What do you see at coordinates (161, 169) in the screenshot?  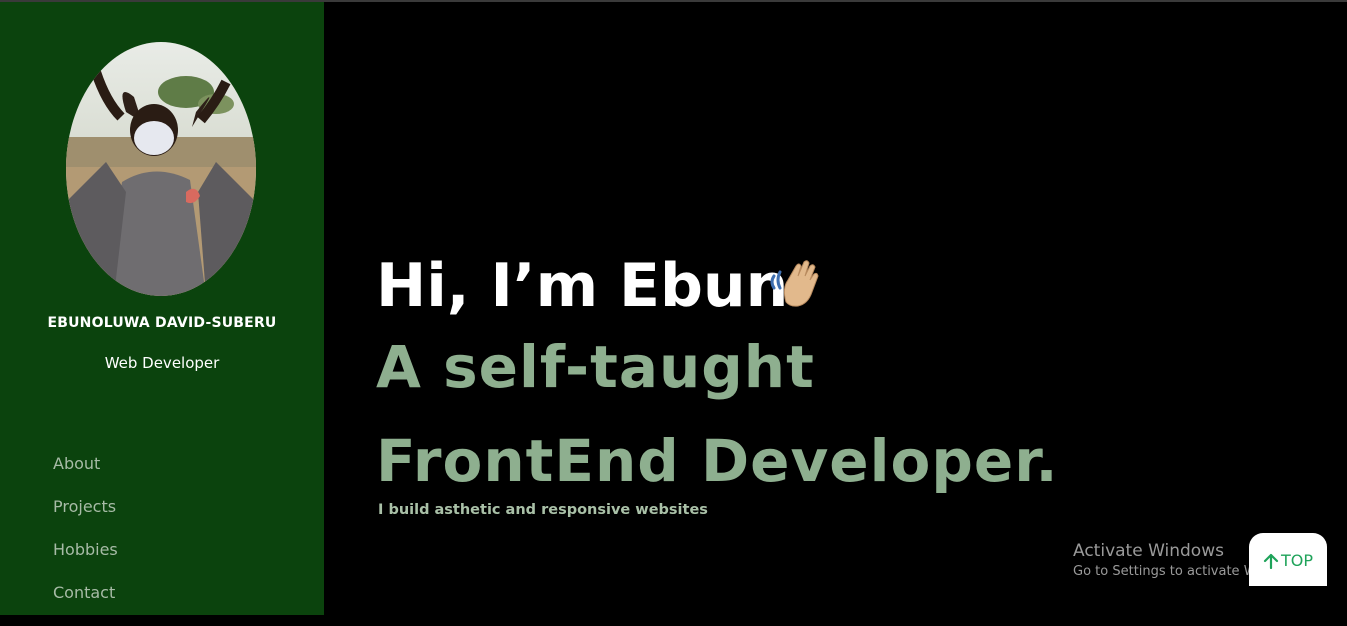 I see `profile-photo` at bounding box center [161, 169].